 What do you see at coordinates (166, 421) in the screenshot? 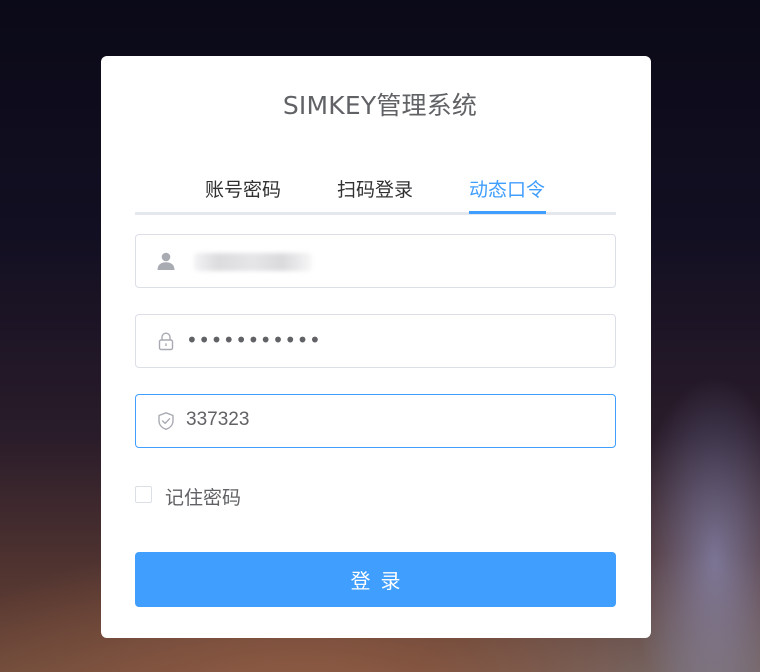
I see `shield-check-icon` at bounding box center [166, 421].